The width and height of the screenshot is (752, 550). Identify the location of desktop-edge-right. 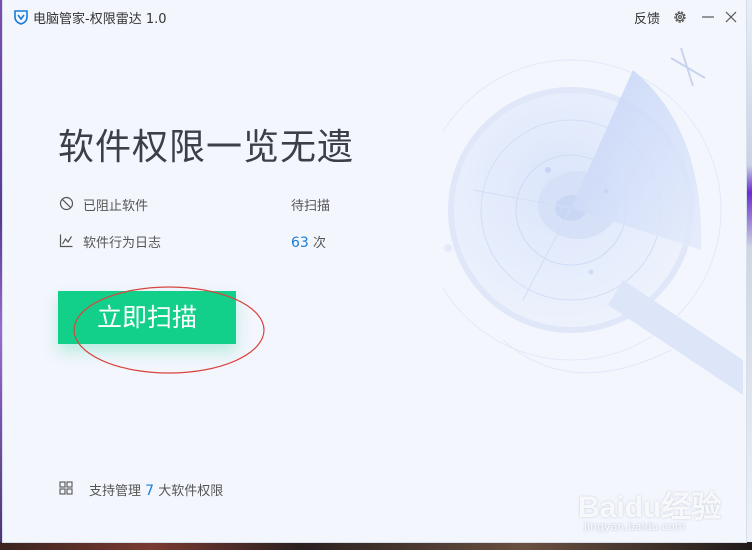
(749, 275).